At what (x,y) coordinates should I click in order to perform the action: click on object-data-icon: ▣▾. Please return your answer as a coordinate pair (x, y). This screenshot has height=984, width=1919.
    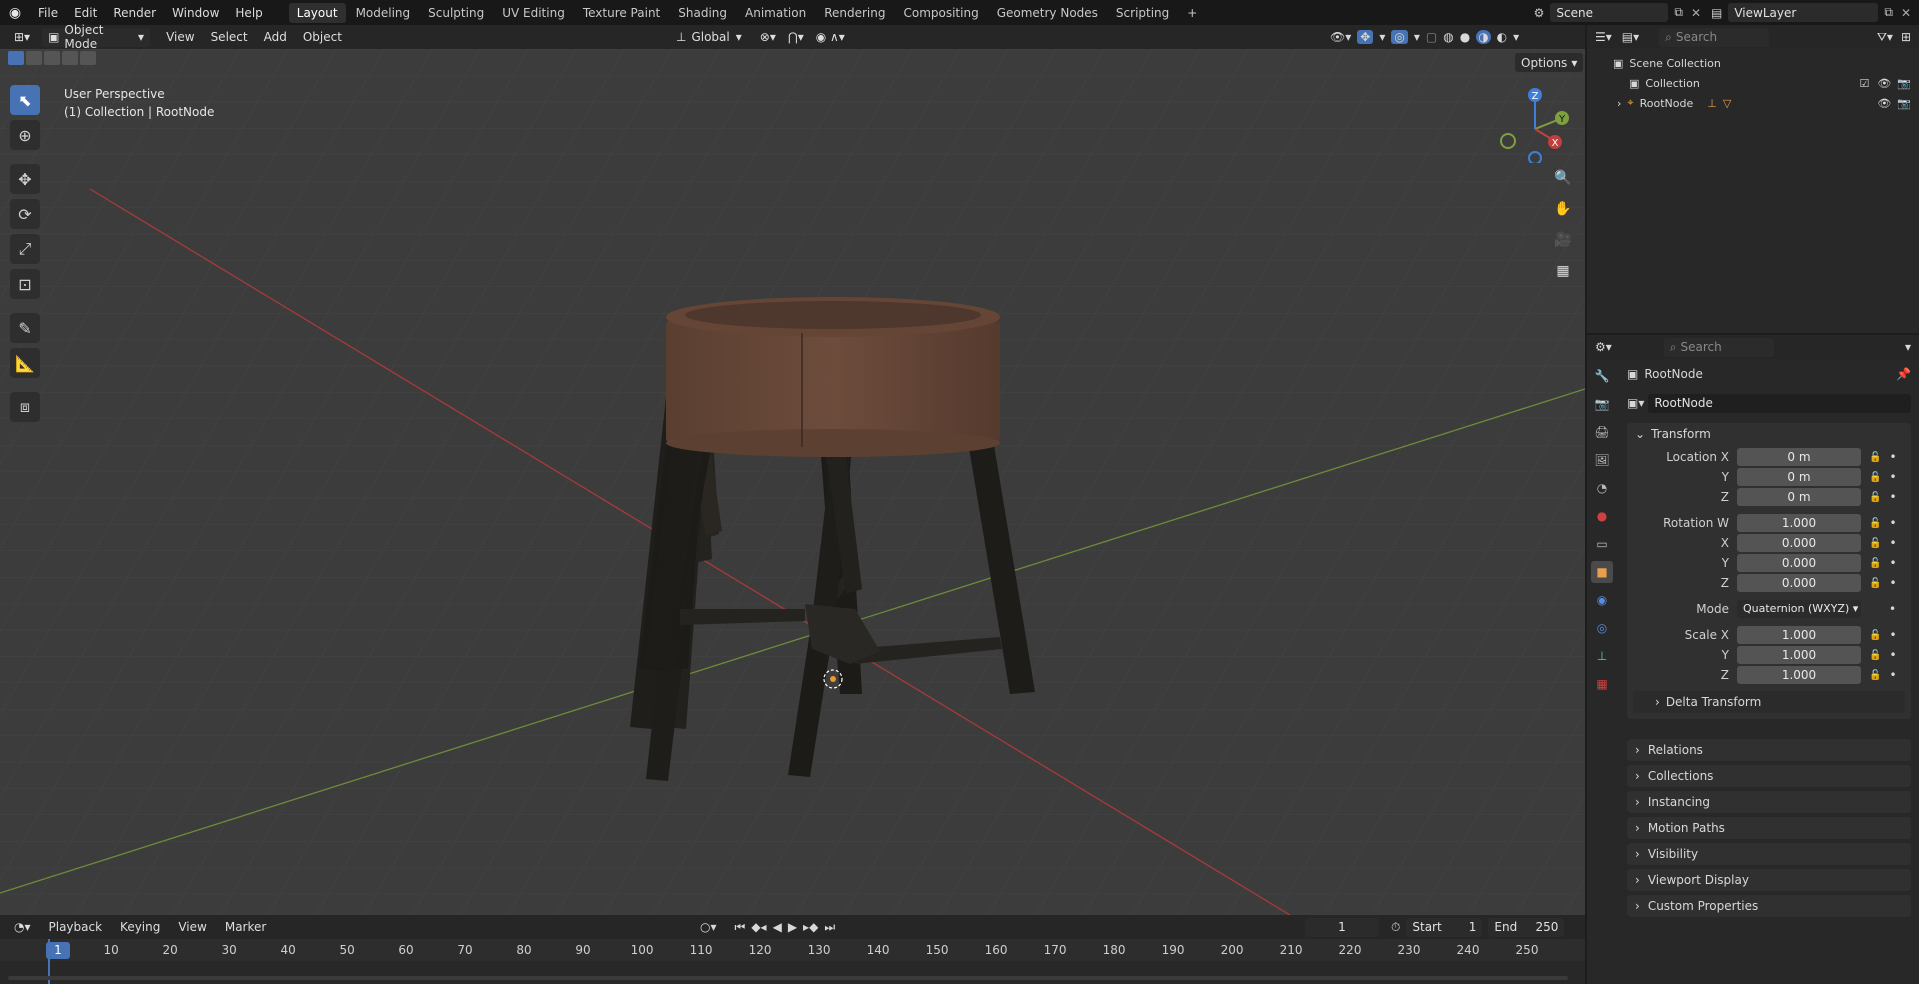
    Looking at the image, I should click on (1635, 403).